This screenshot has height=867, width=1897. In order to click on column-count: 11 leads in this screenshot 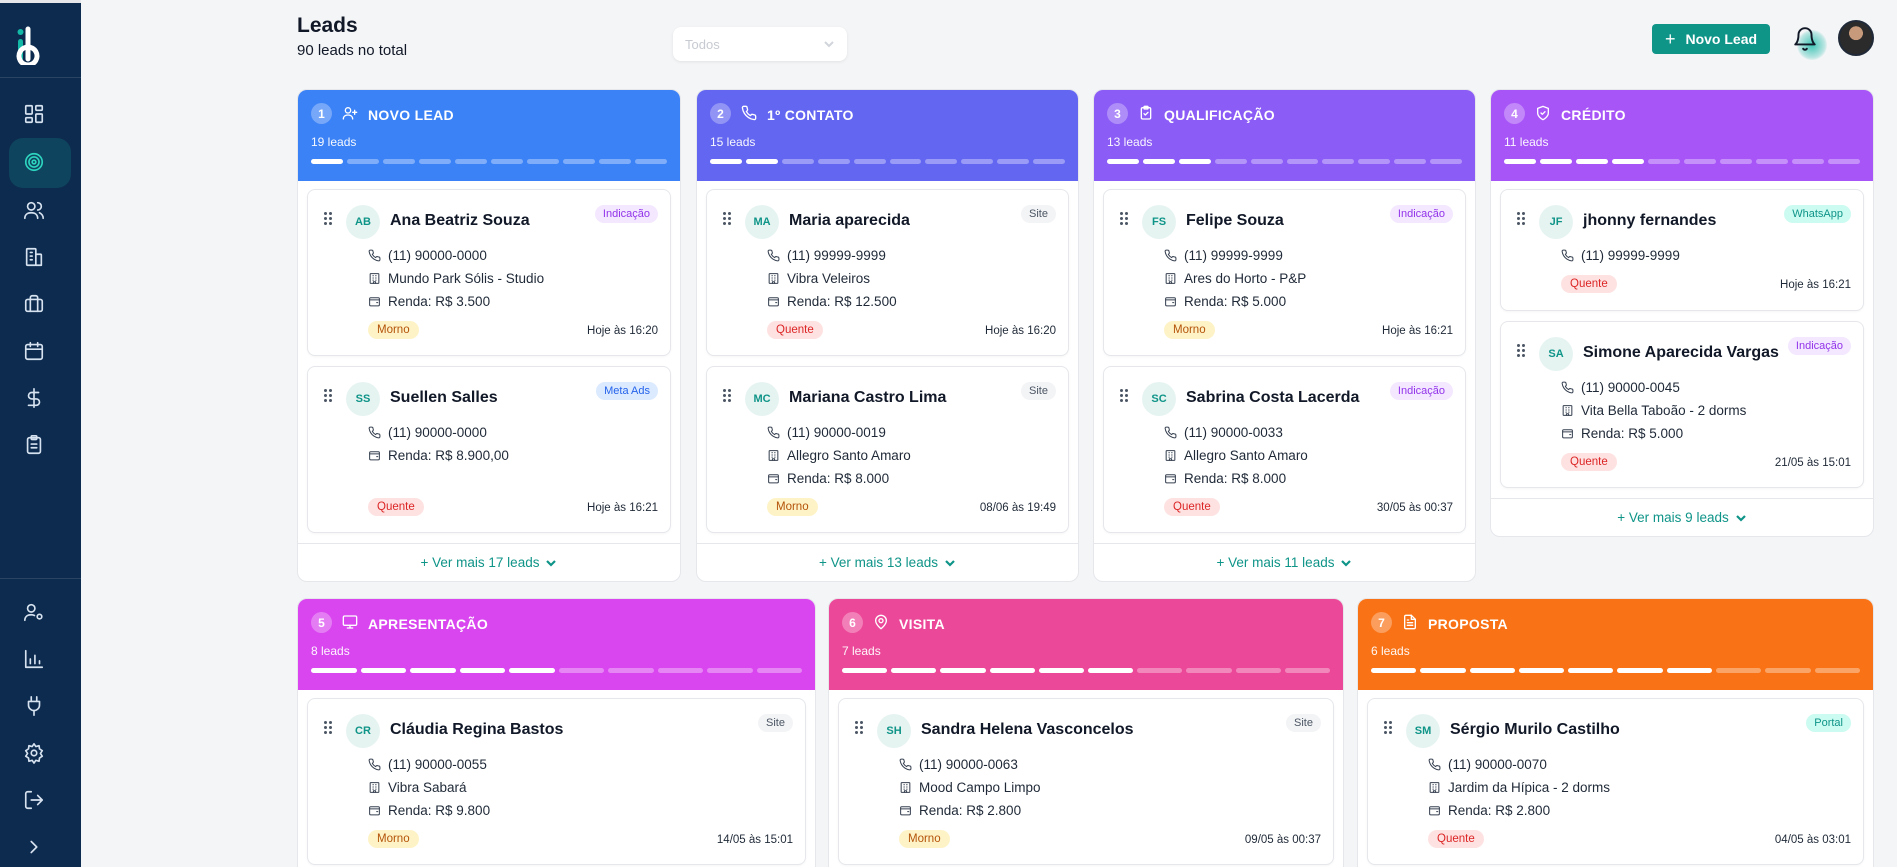, I will do `click(1526, 142)`.